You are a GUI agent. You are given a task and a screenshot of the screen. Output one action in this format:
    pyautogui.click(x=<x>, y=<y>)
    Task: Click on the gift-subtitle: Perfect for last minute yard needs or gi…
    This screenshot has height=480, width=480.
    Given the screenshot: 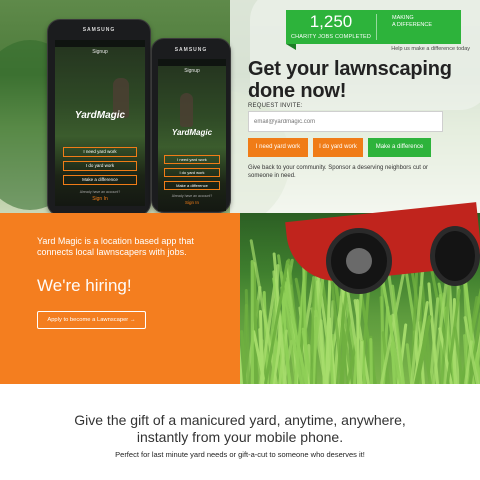 What is the action you would take?
    pyautogui.click(x=240, y=454)
    